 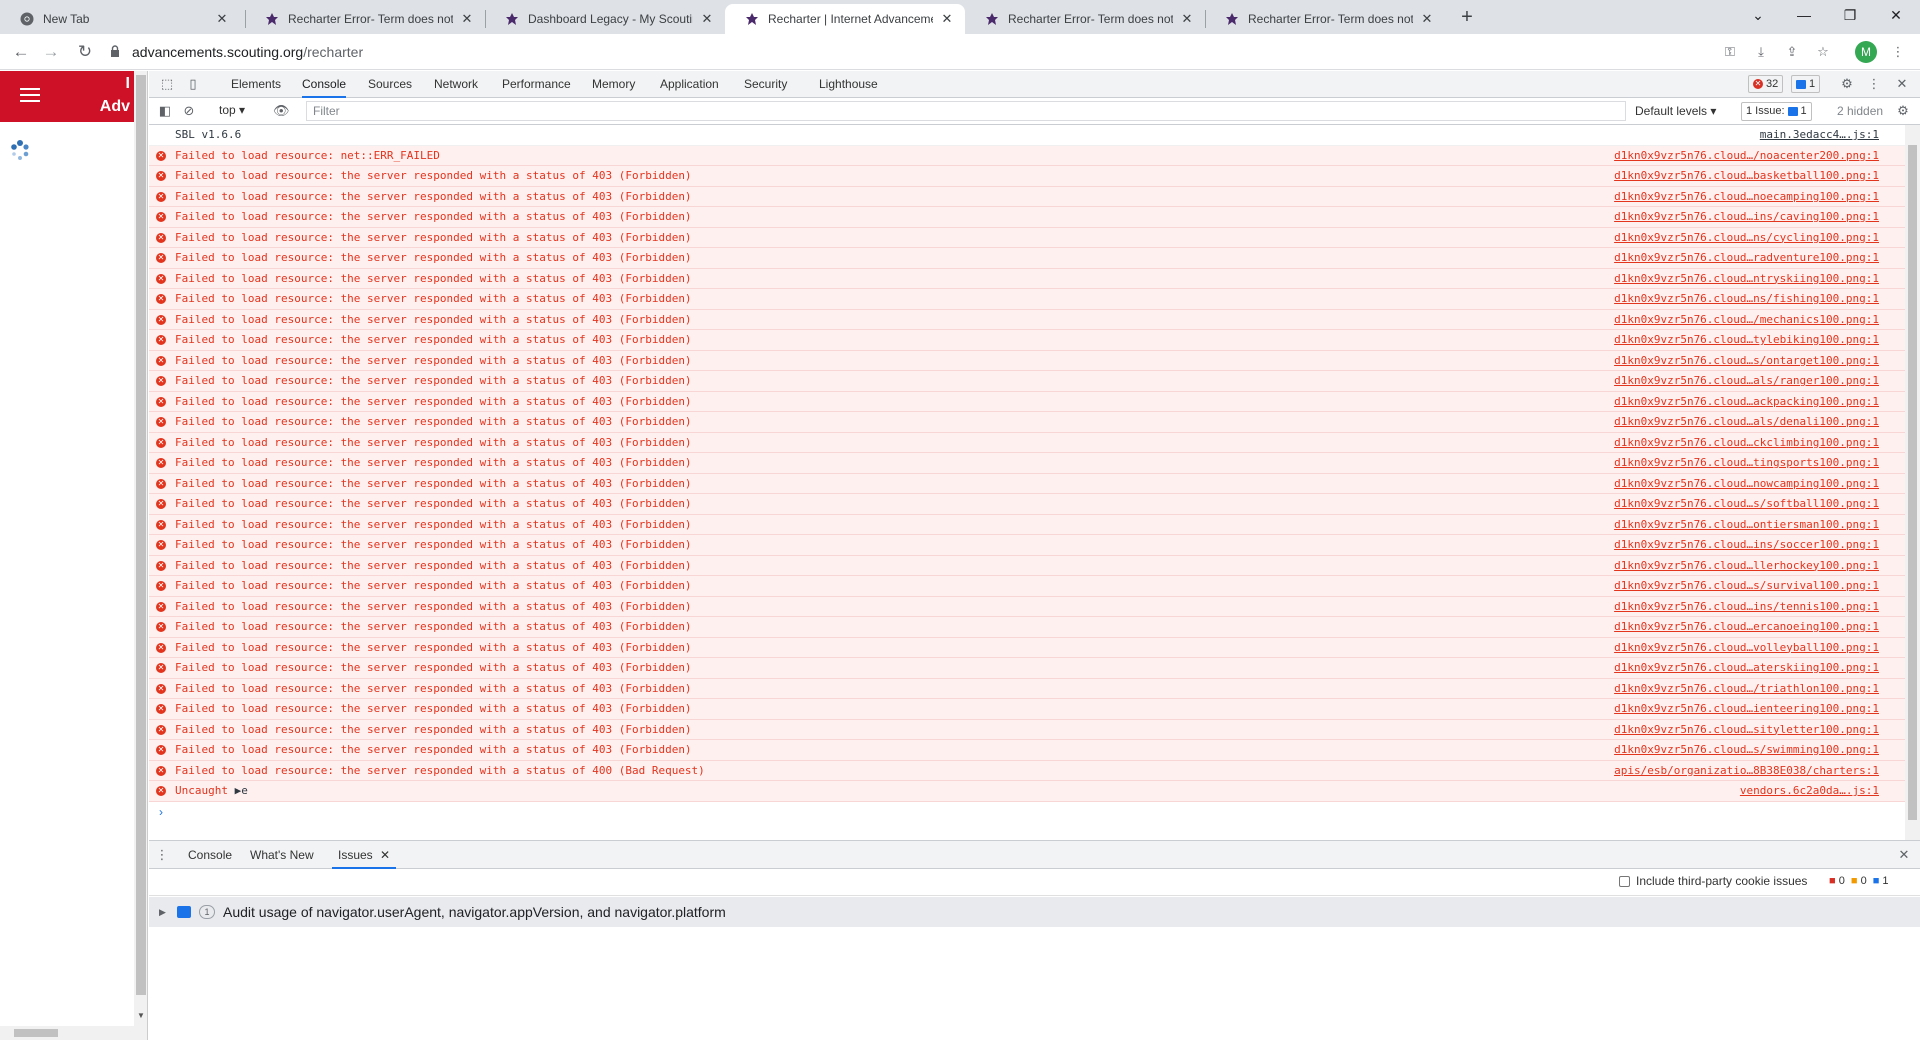 What do you see at coordinates (365, 19) in the screenshot?
I see `browser-tab-recharter-error-1: Recharter Error- Term does not m ✕` at bounding box center [365, 19].